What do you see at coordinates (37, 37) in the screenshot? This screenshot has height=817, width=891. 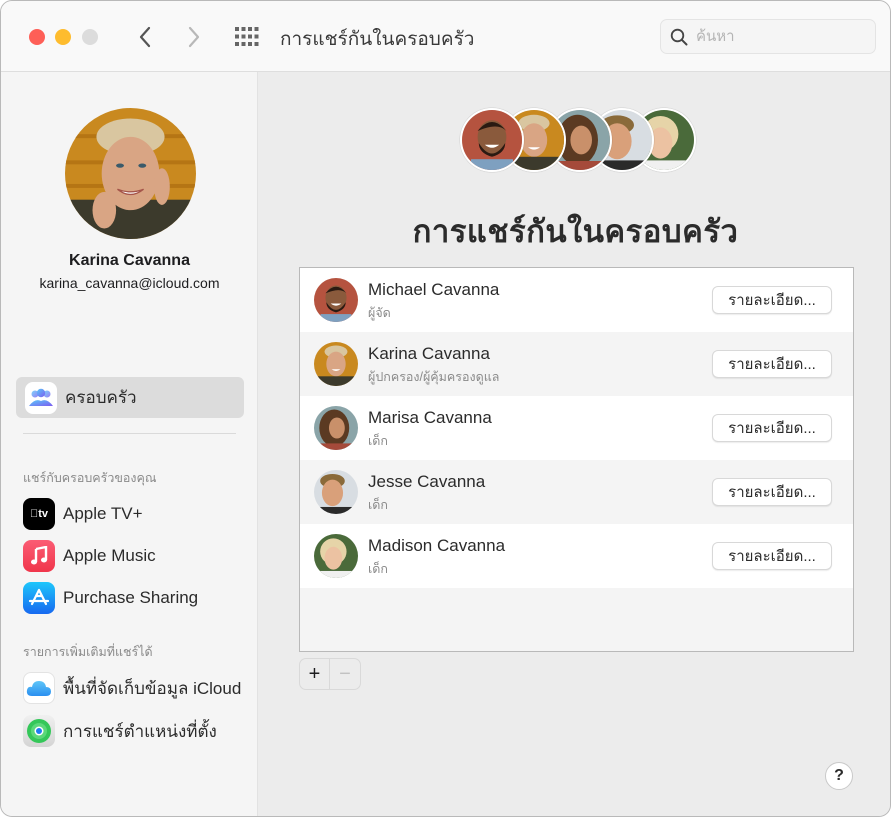 I see `close-button` at bounding box center [37, 37].